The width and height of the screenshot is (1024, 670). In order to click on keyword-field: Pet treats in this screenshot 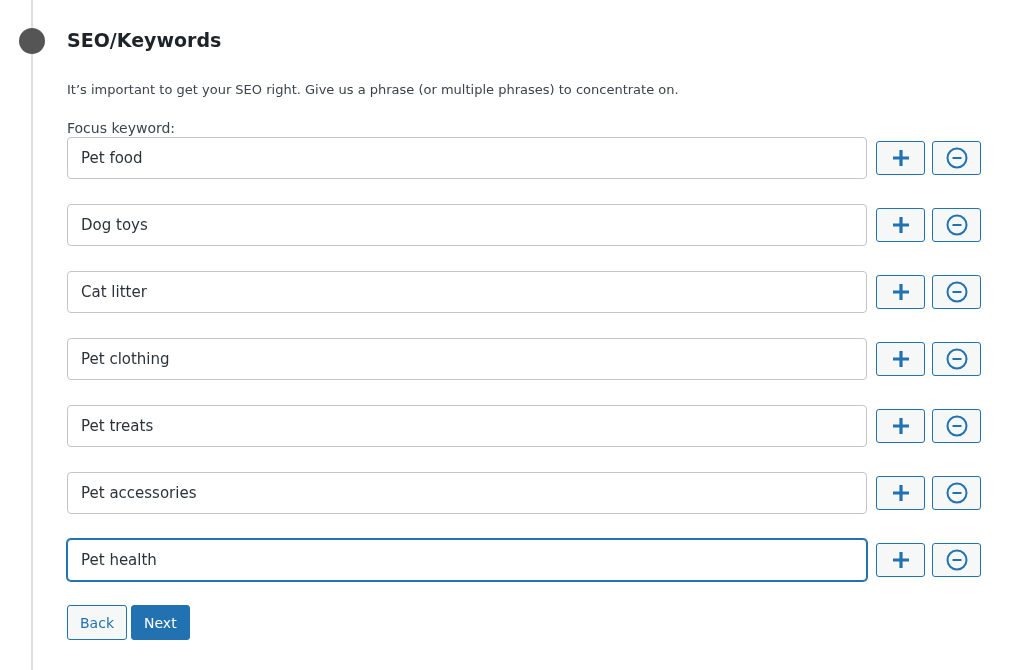, I will do `click(467, 426)`.